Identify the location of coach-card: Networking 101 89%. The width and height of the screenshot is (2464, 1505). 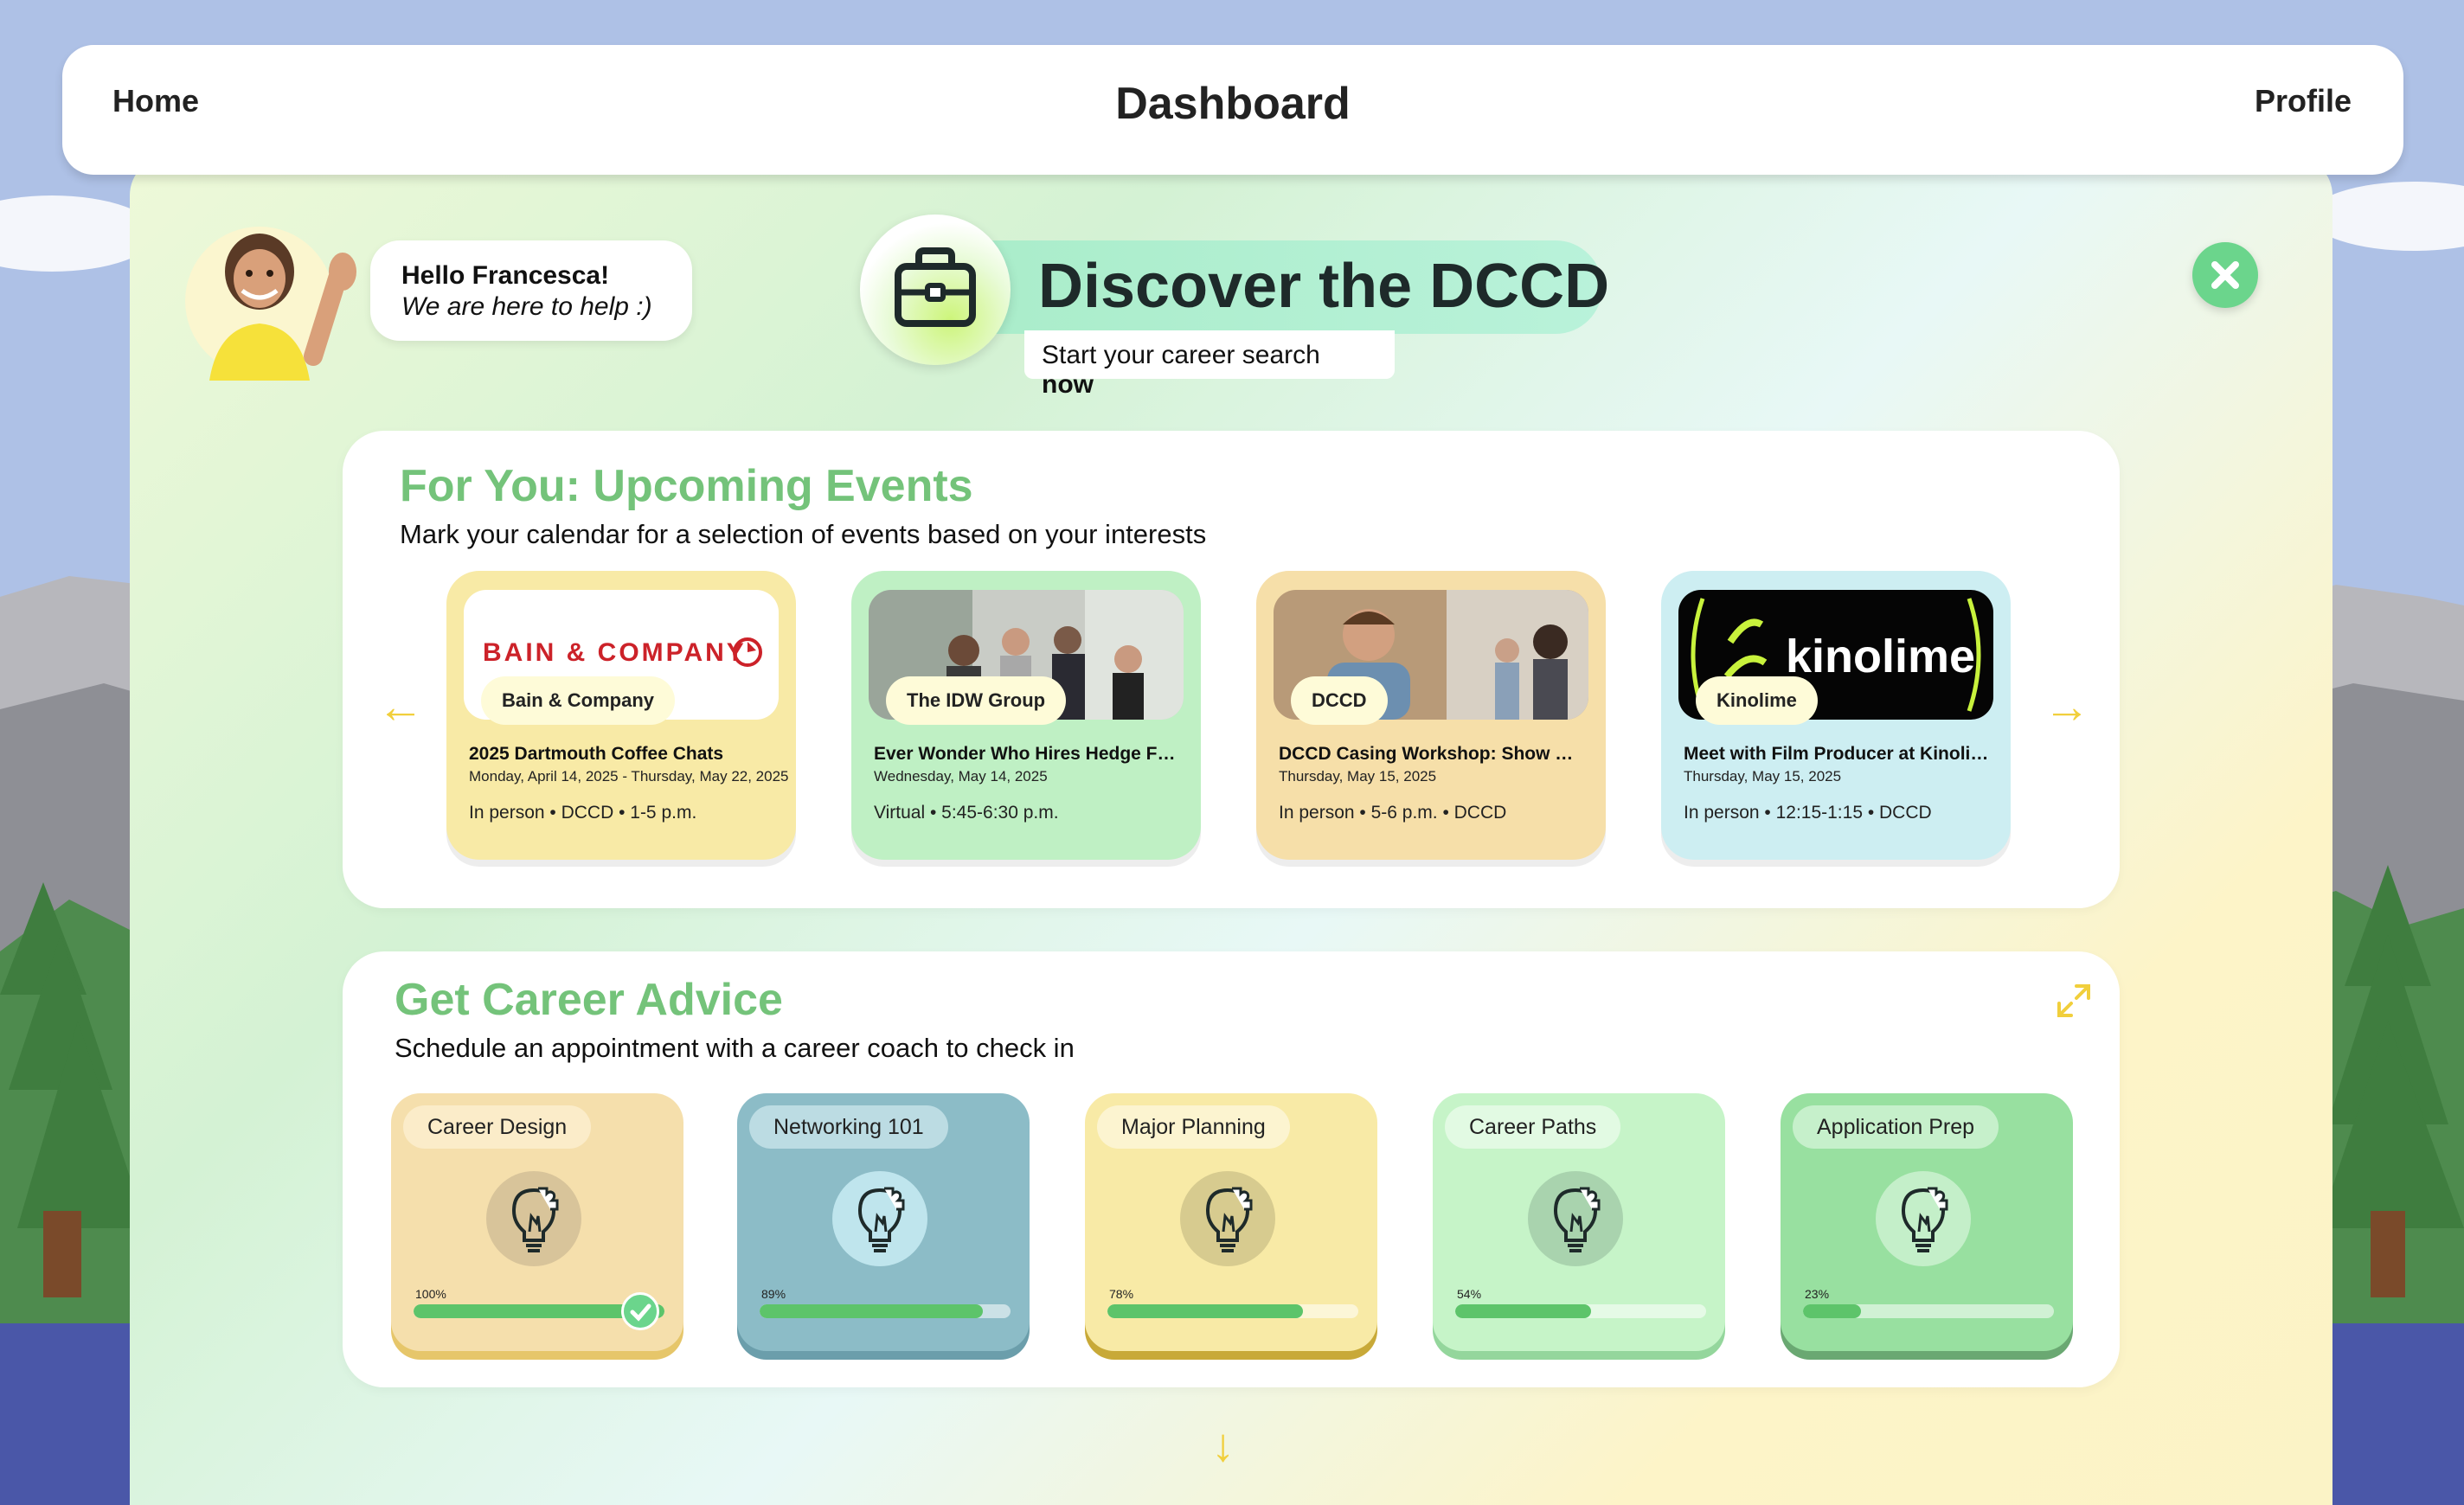
(883, 1222).